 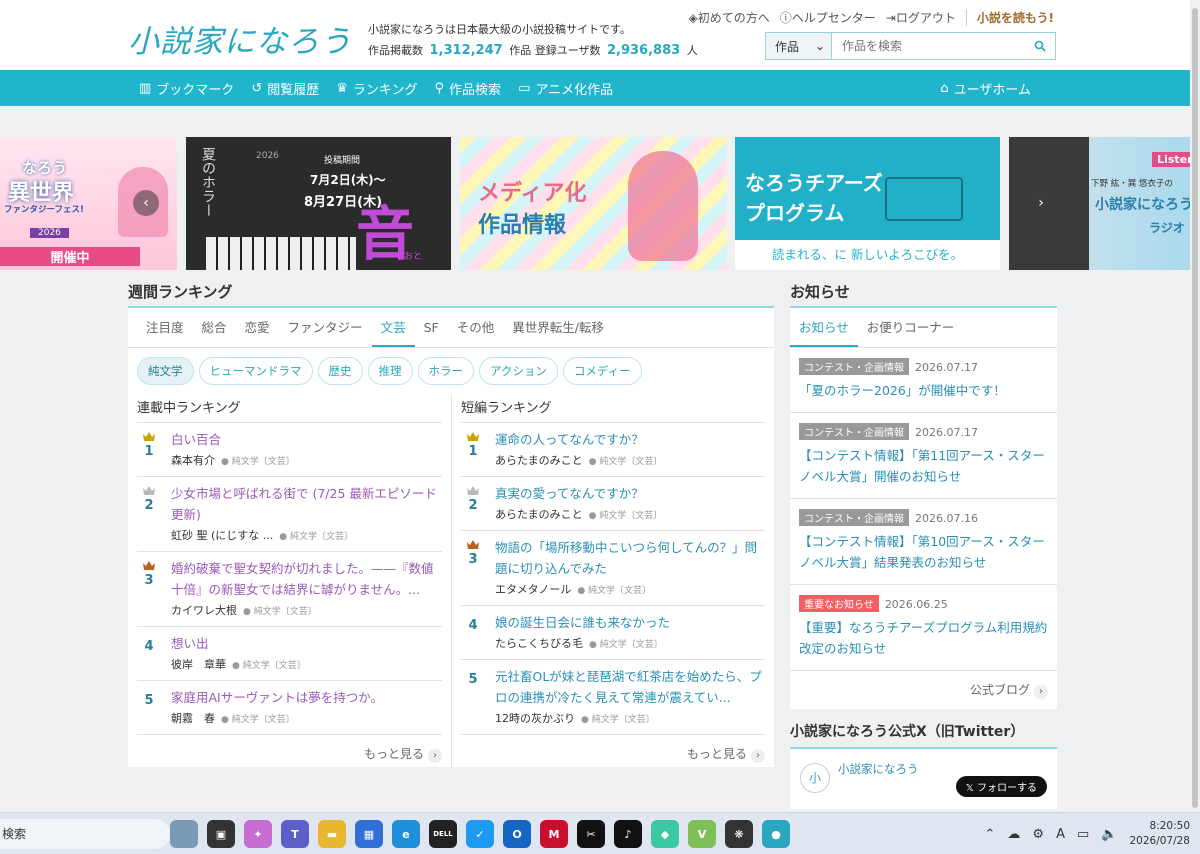 What do you see at coordinates (923, 466) in the screenshot?
I see `news-title-link: 【コンテスト情報】「第11回アース・スターノベル大賞」開催のお知らせ` at bounding box center [923, 466].